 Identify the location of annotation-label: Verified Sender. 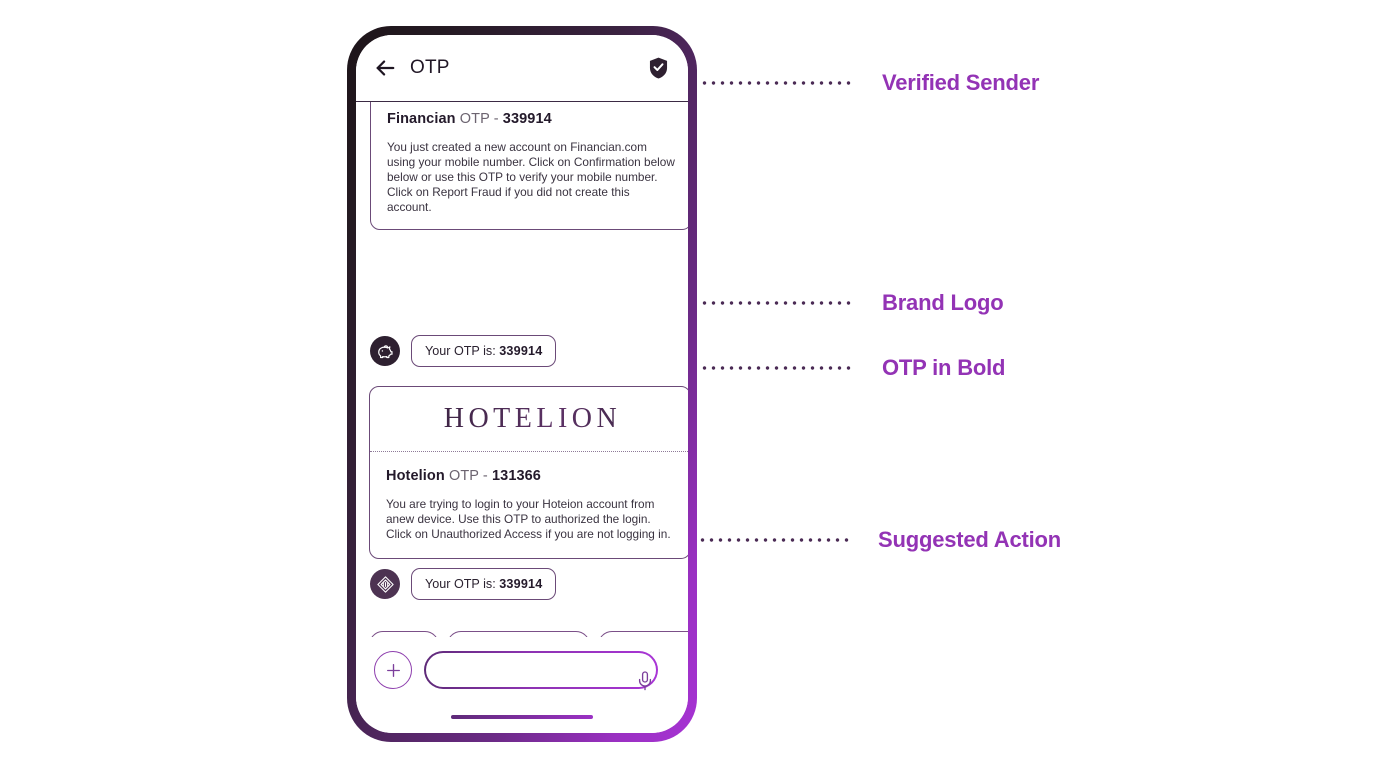
(961, 82).